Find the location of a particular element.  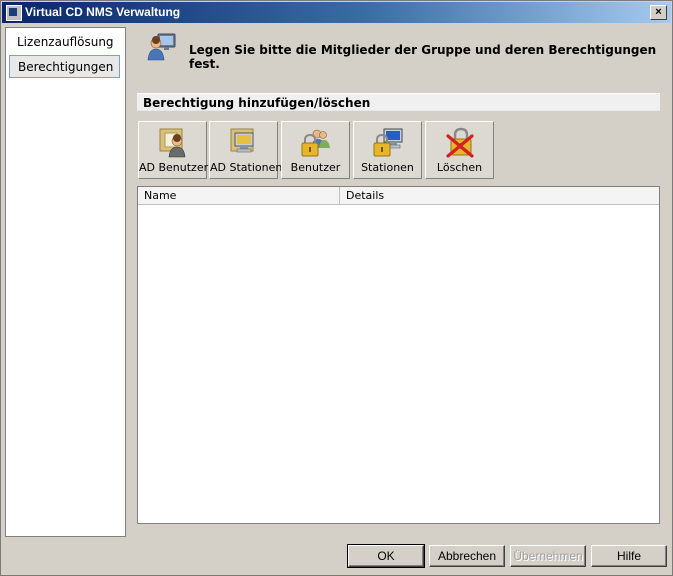

toolbar-button-label: AD Stationen is located at coordinates (246, 167).